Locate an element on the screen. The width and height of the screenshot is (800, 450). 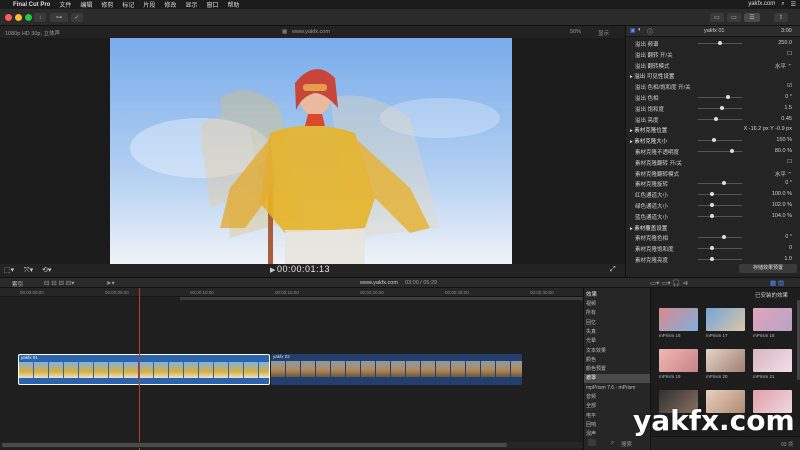
keywords-icon: ⊶ is located at coordinates (59, 17).